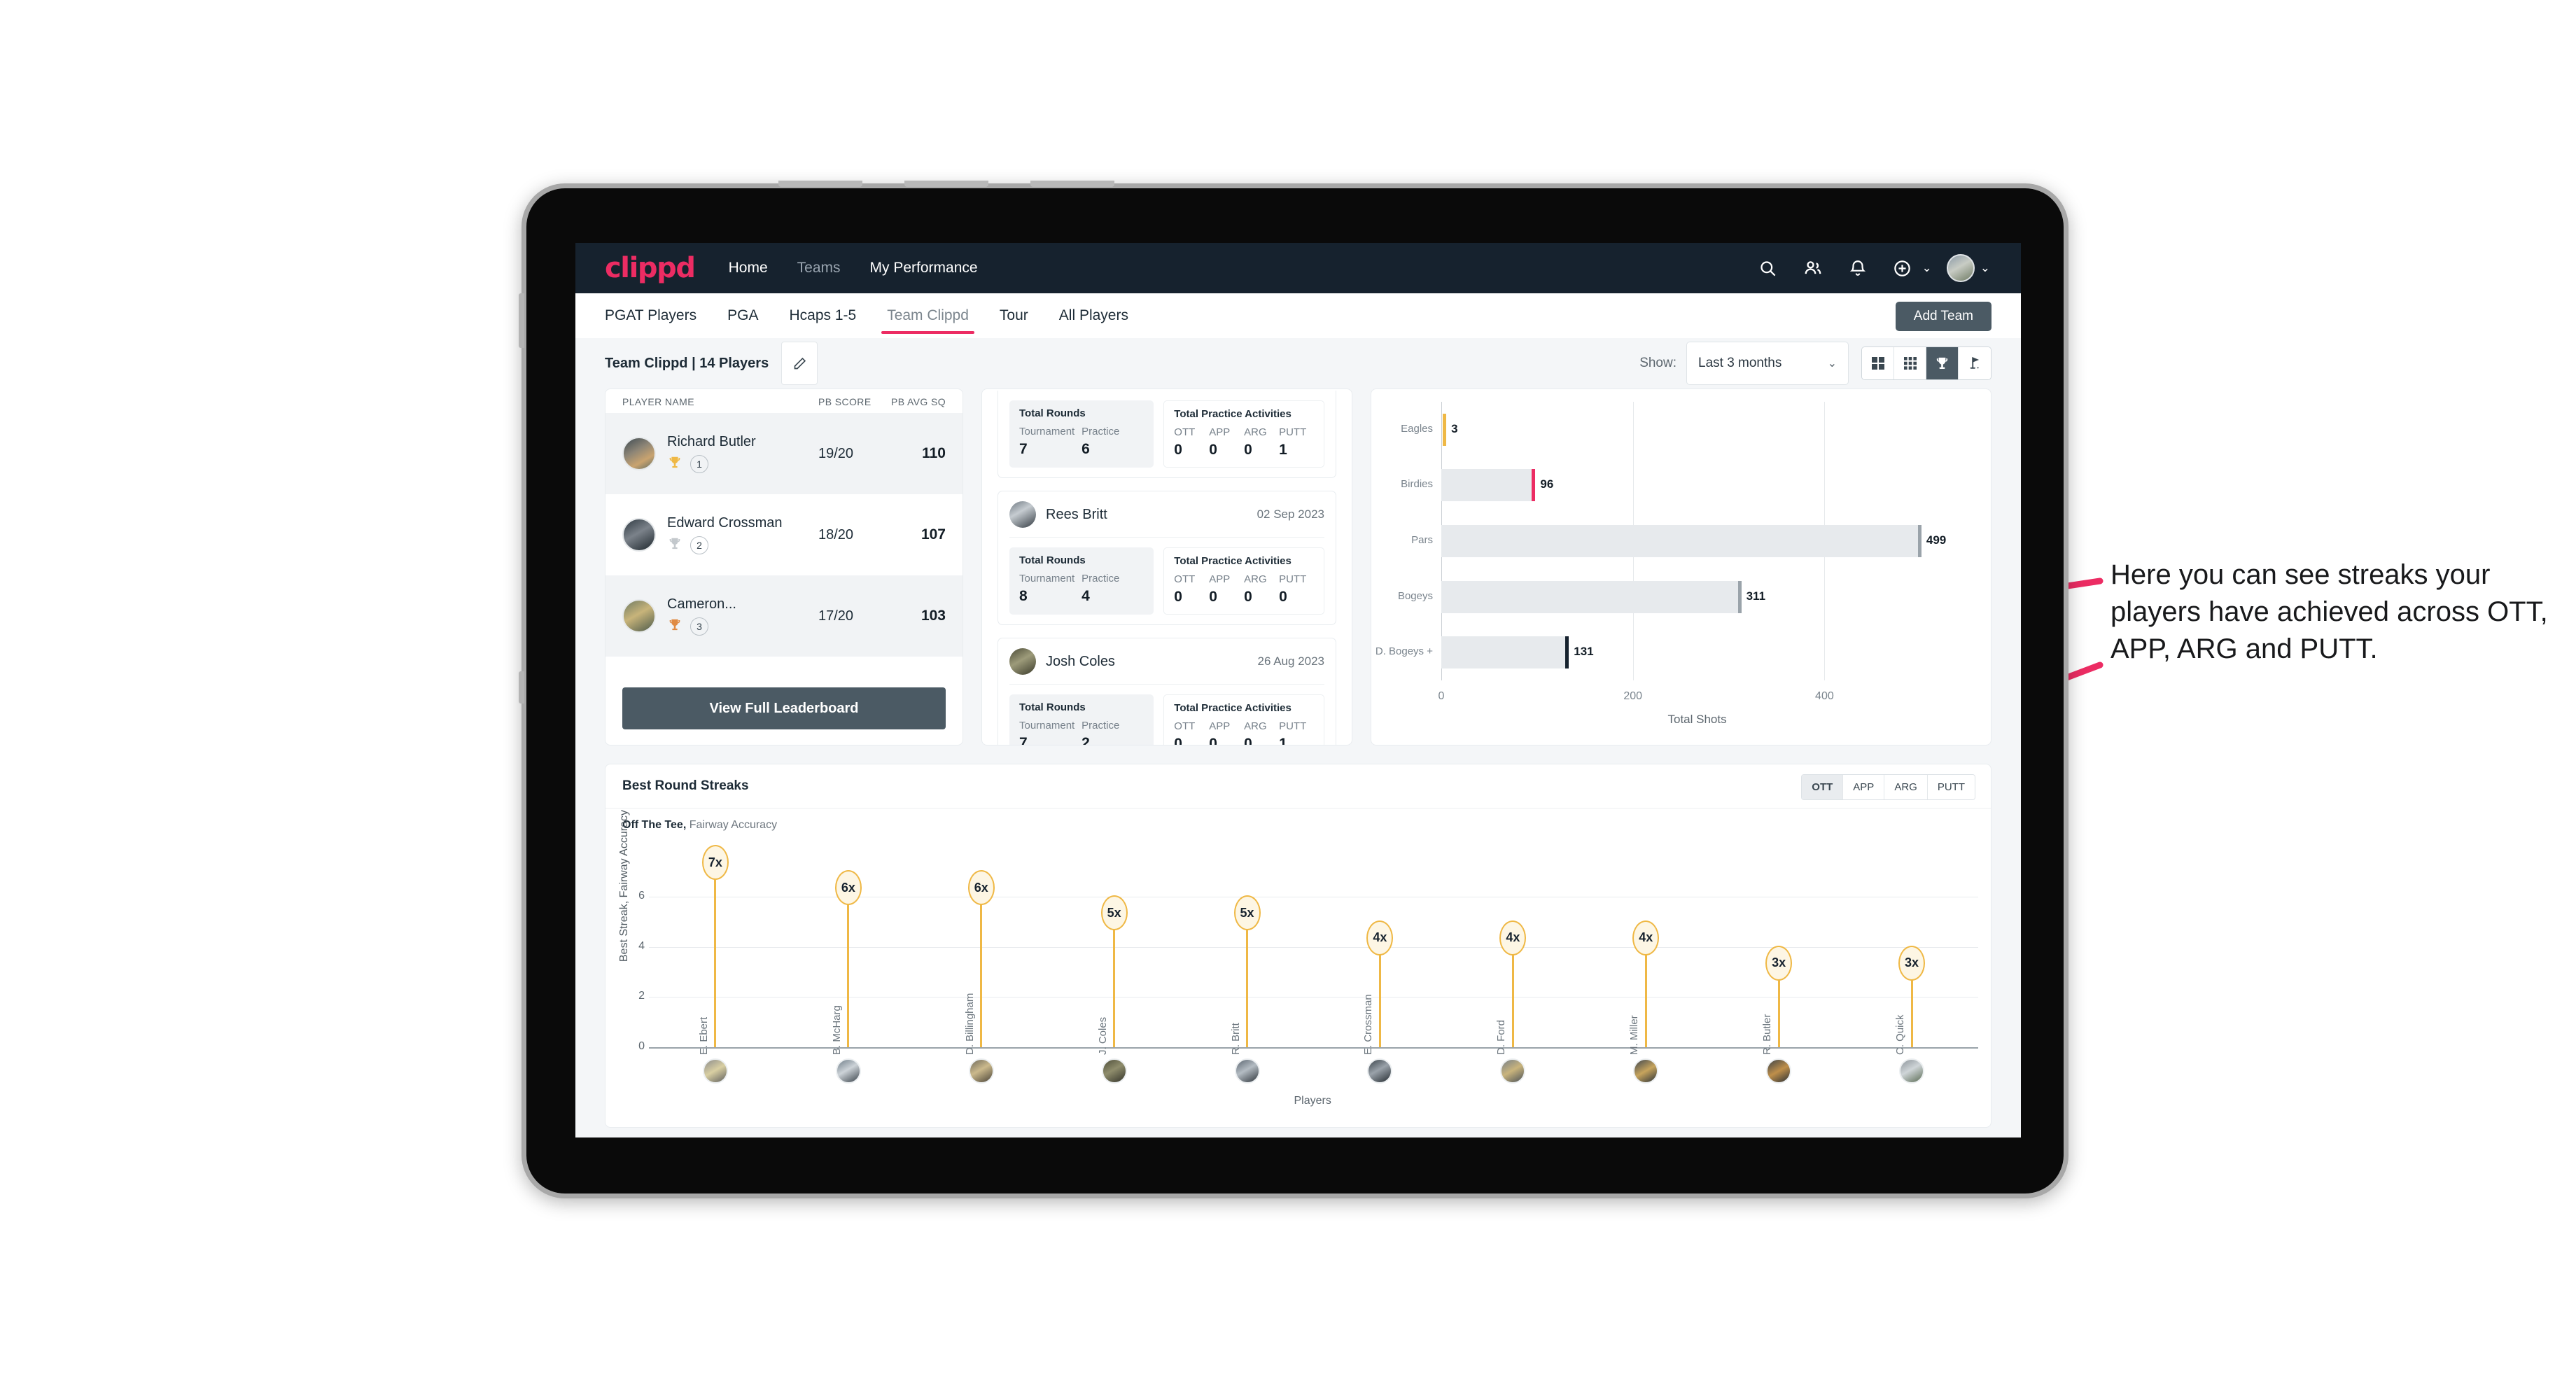 The width and height of the screenshot is (2576, 1386). I want to click on player-name-tick: D. Billingham, so click(969, 1024).